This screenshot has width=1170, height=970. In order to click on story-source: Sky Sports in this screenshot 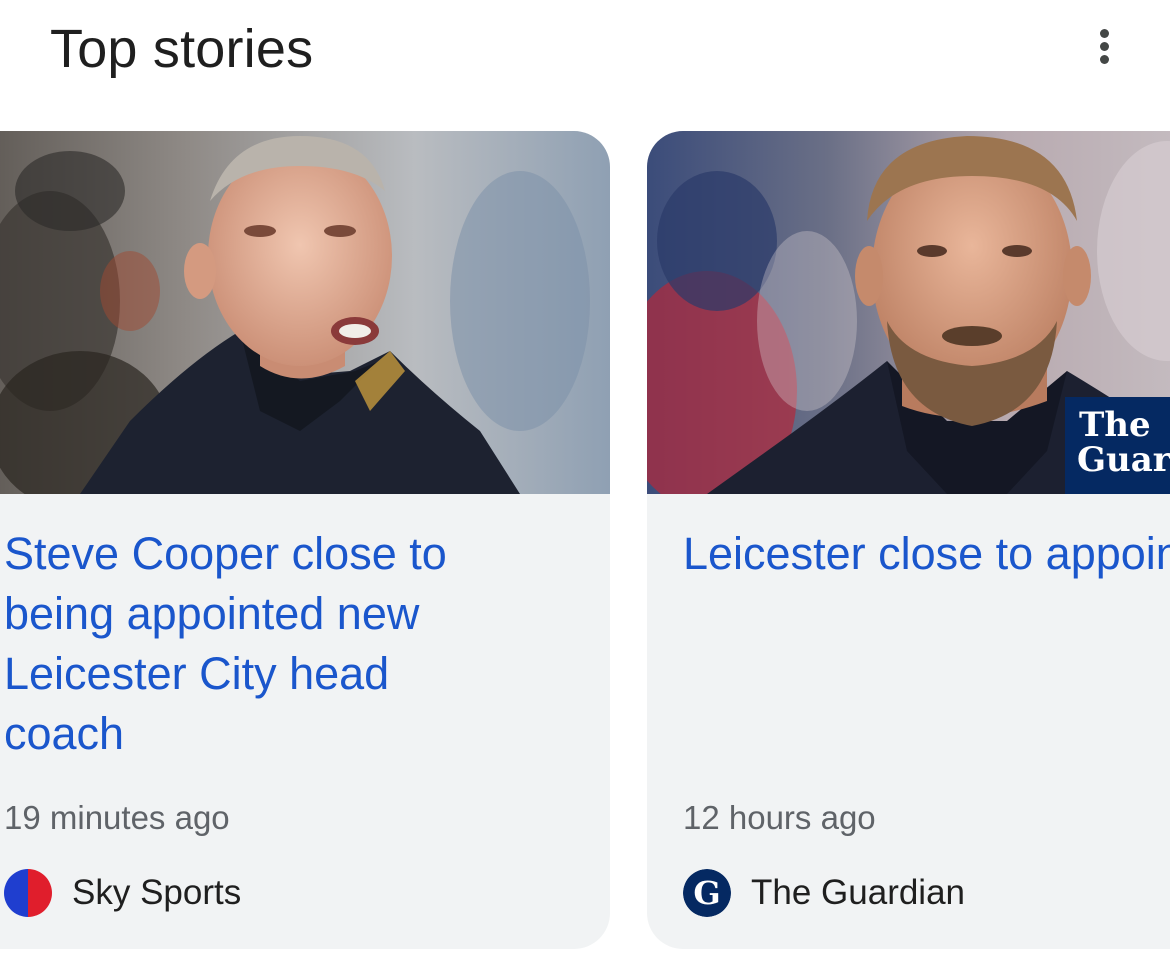, I will do `click(122, 893)`.